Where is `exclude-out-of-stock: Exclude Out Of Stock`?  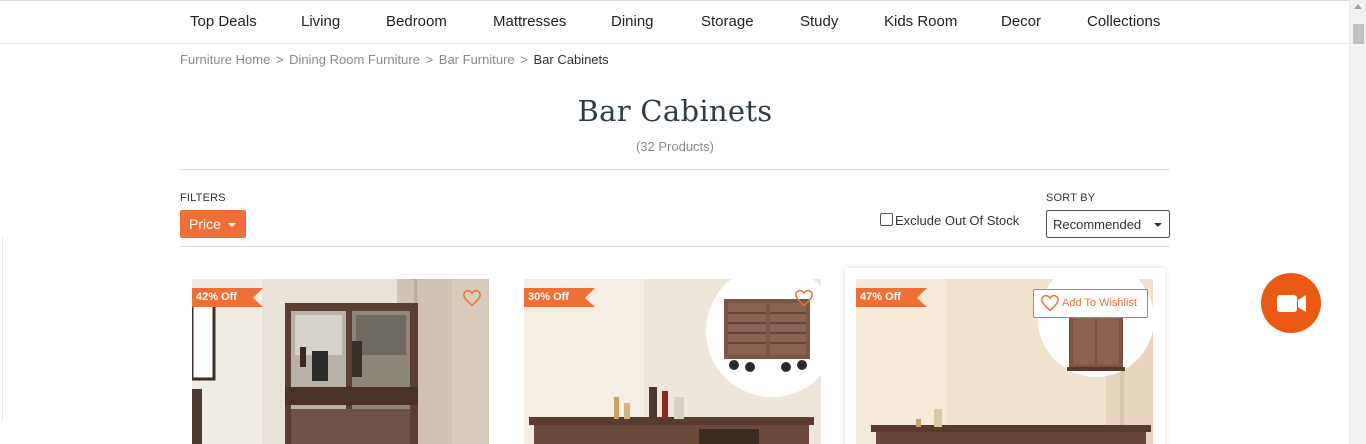 exclude-out-of-stock: Exclude Out Of Stock is located at coordinates (949, 220).